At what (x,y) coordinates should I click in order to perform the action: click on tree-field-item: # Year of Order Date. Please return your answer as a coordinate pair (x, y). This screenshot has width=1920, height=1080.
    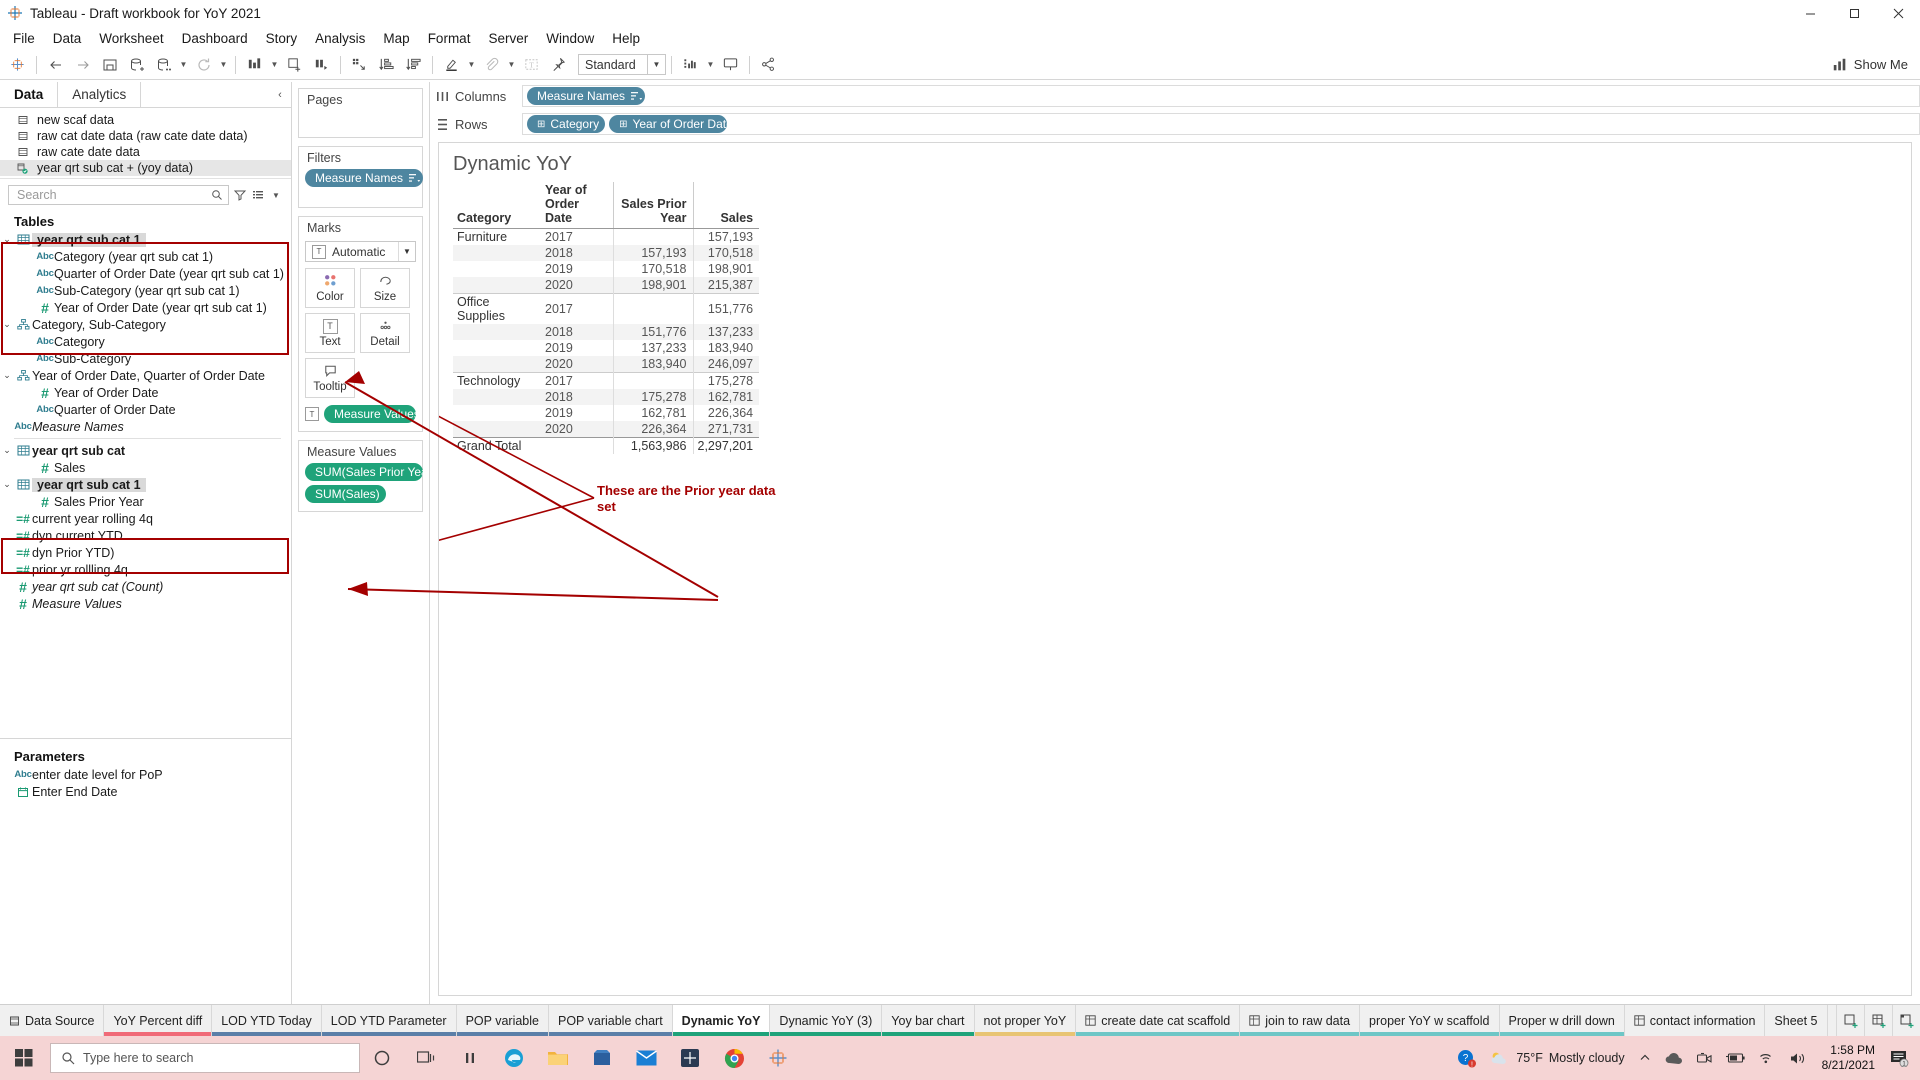
    Looking at the image, I should click on (145, 392).